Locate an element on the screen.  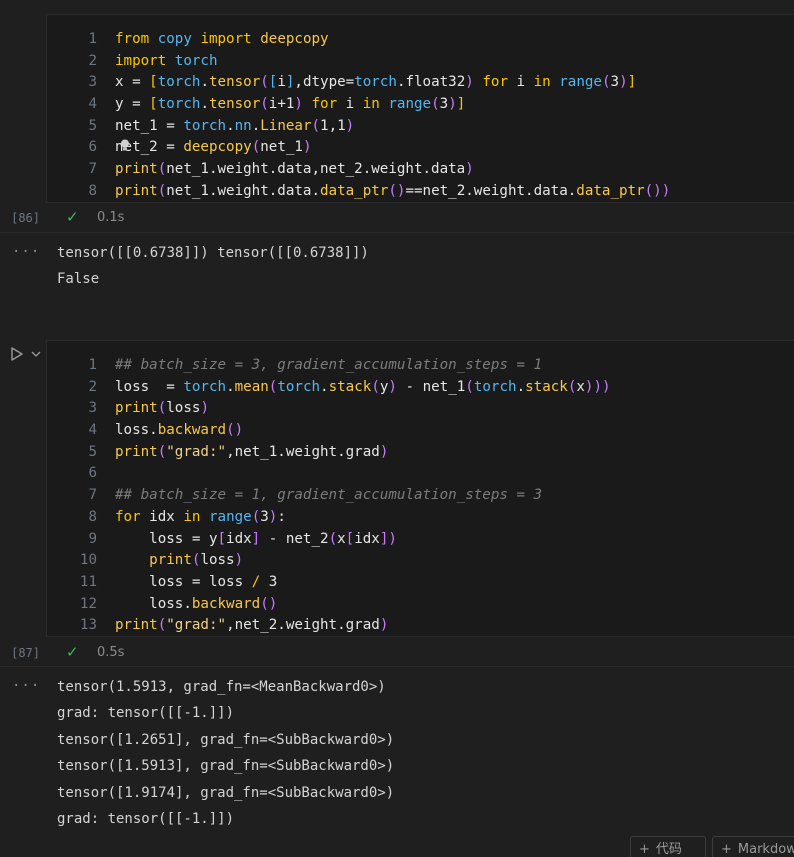
code-line: 9 loss = y[idx] - net_2(x[idx]) is located at coordinates (420, 540).